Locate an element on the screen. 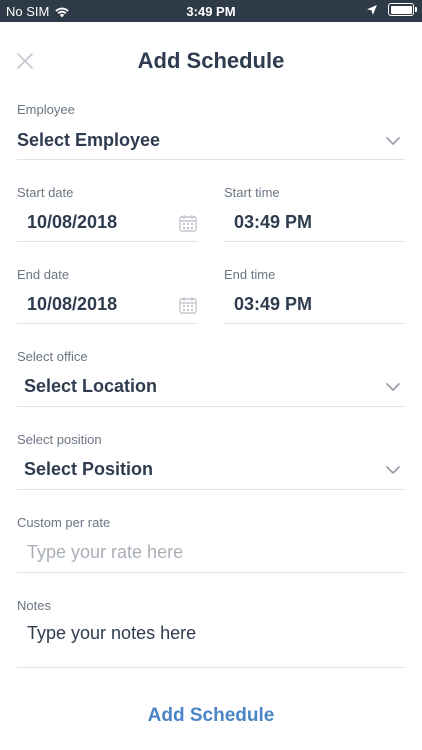 This screenshot has width=422, height=750. start-date-value: 10/08/2018 is located at coordinates (72, 222).